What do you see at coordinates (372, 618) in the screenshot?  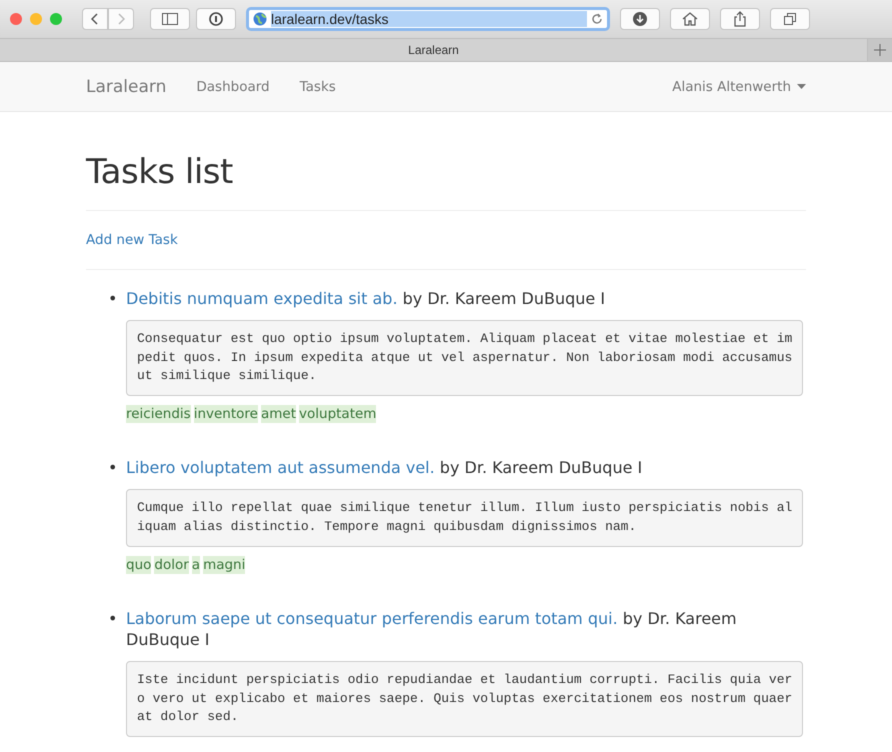 I see `task-title-link: Laborum saepe ut consequatur perferendis earum totam qui.` at bounding box center [372, 618].